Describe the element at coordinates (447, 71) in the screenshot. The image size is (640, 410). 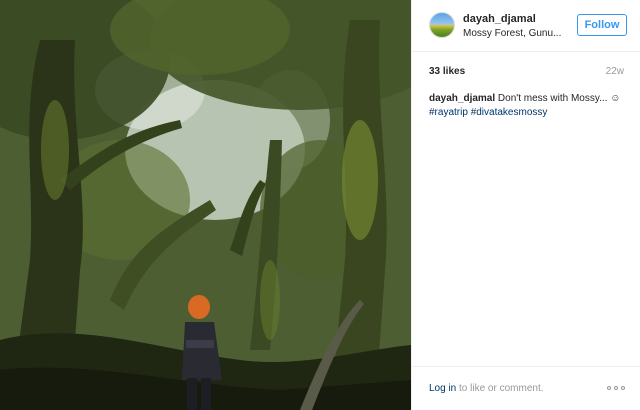
I see `likes-count: 33 likes` at that location.